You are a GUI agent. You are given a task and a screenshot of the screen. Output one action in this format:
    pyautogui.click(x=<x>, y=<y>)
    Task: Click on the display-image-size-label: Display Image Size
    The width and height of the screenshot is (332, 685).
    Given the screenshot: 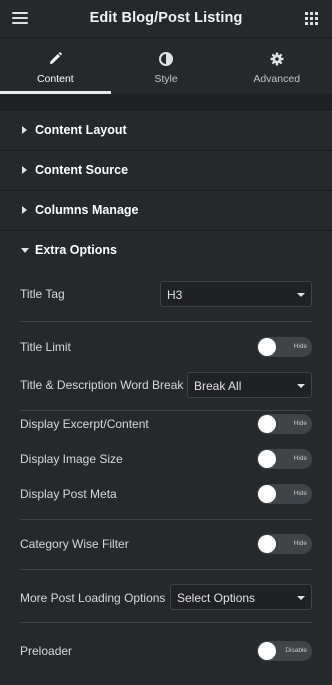 What is the action you would take?
    pyautogui.click(x=71, y=459)
    